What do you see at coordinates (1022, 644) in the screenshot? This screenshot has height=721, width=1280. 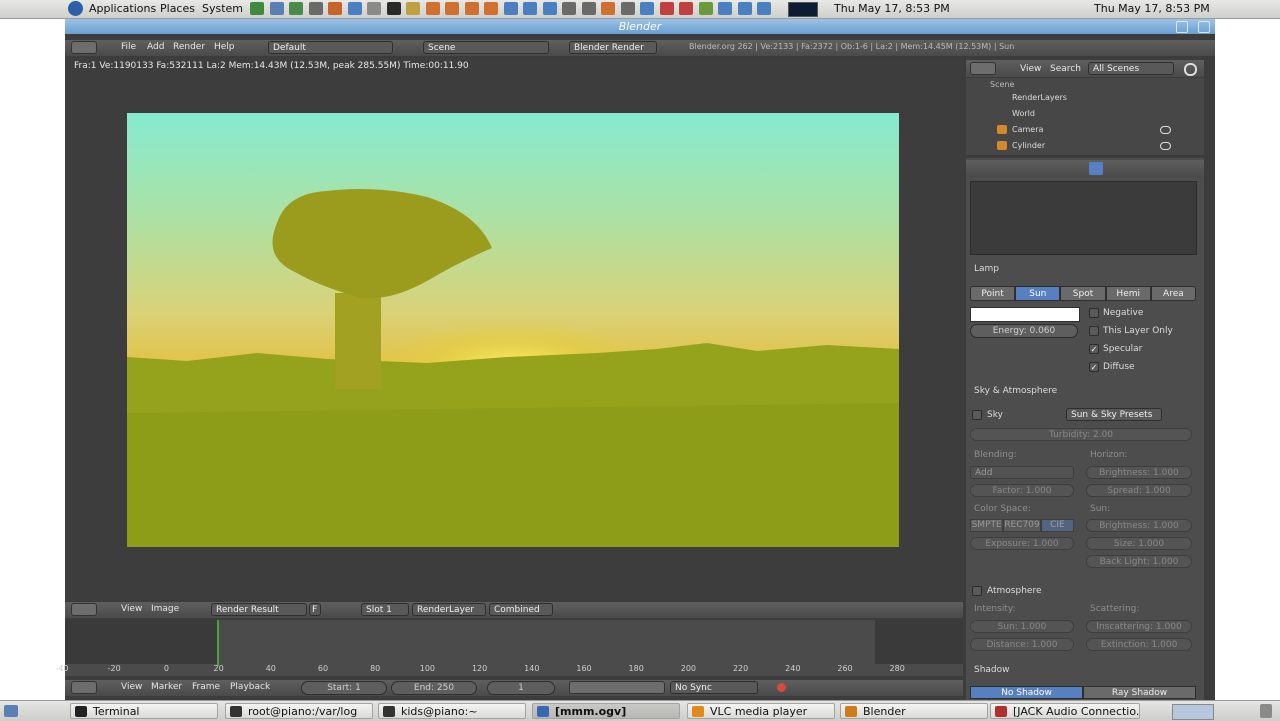 I see `distance-slider: Distance: 1.000` at bounding box center [1022, 644].